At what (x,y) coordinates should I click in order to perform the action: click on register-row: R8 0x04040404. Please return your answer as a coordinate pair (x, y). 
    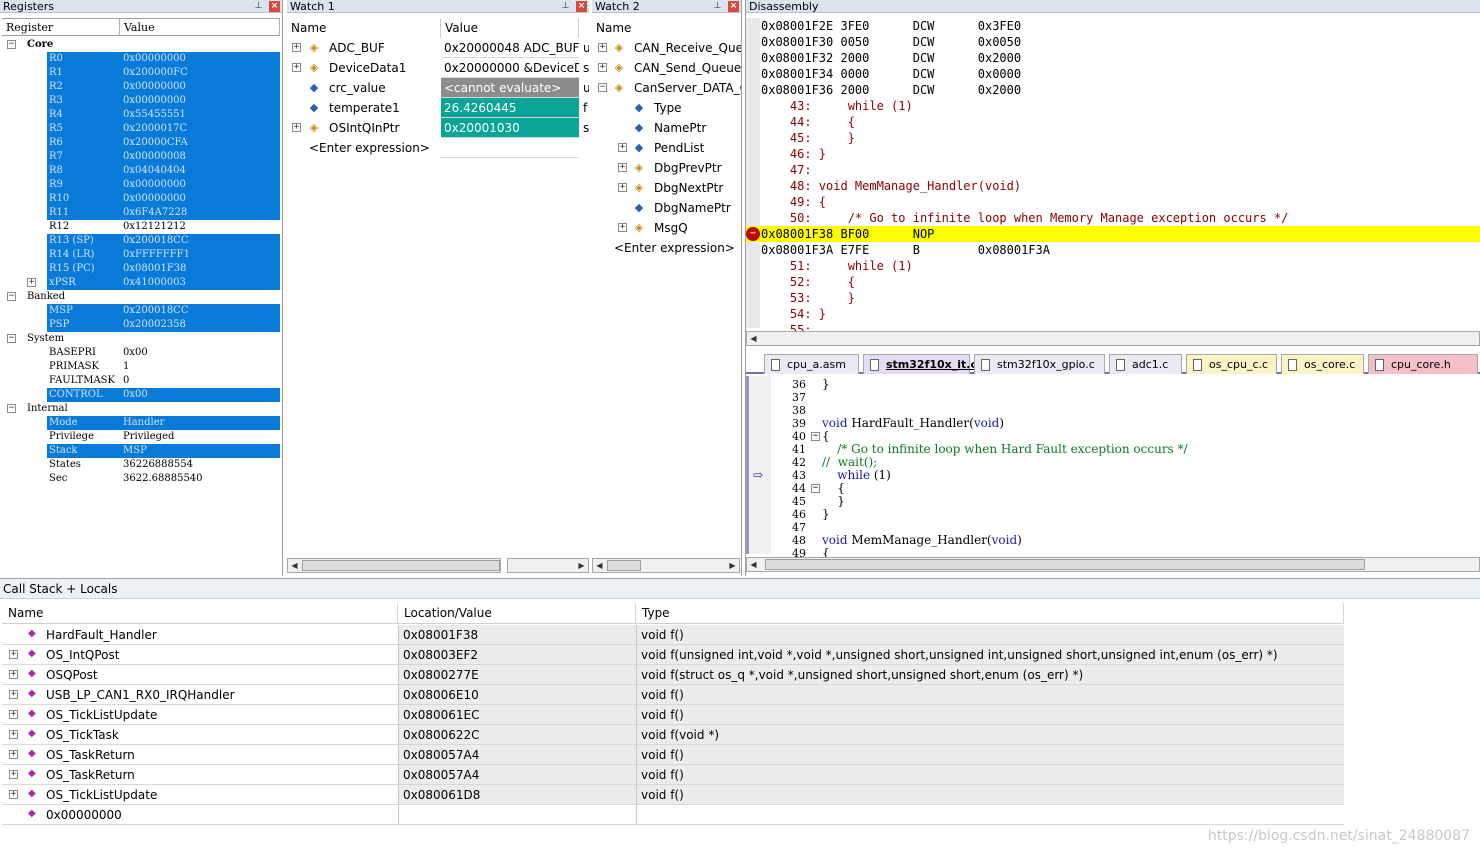
    Looking at the image, I should click on (142, 171).